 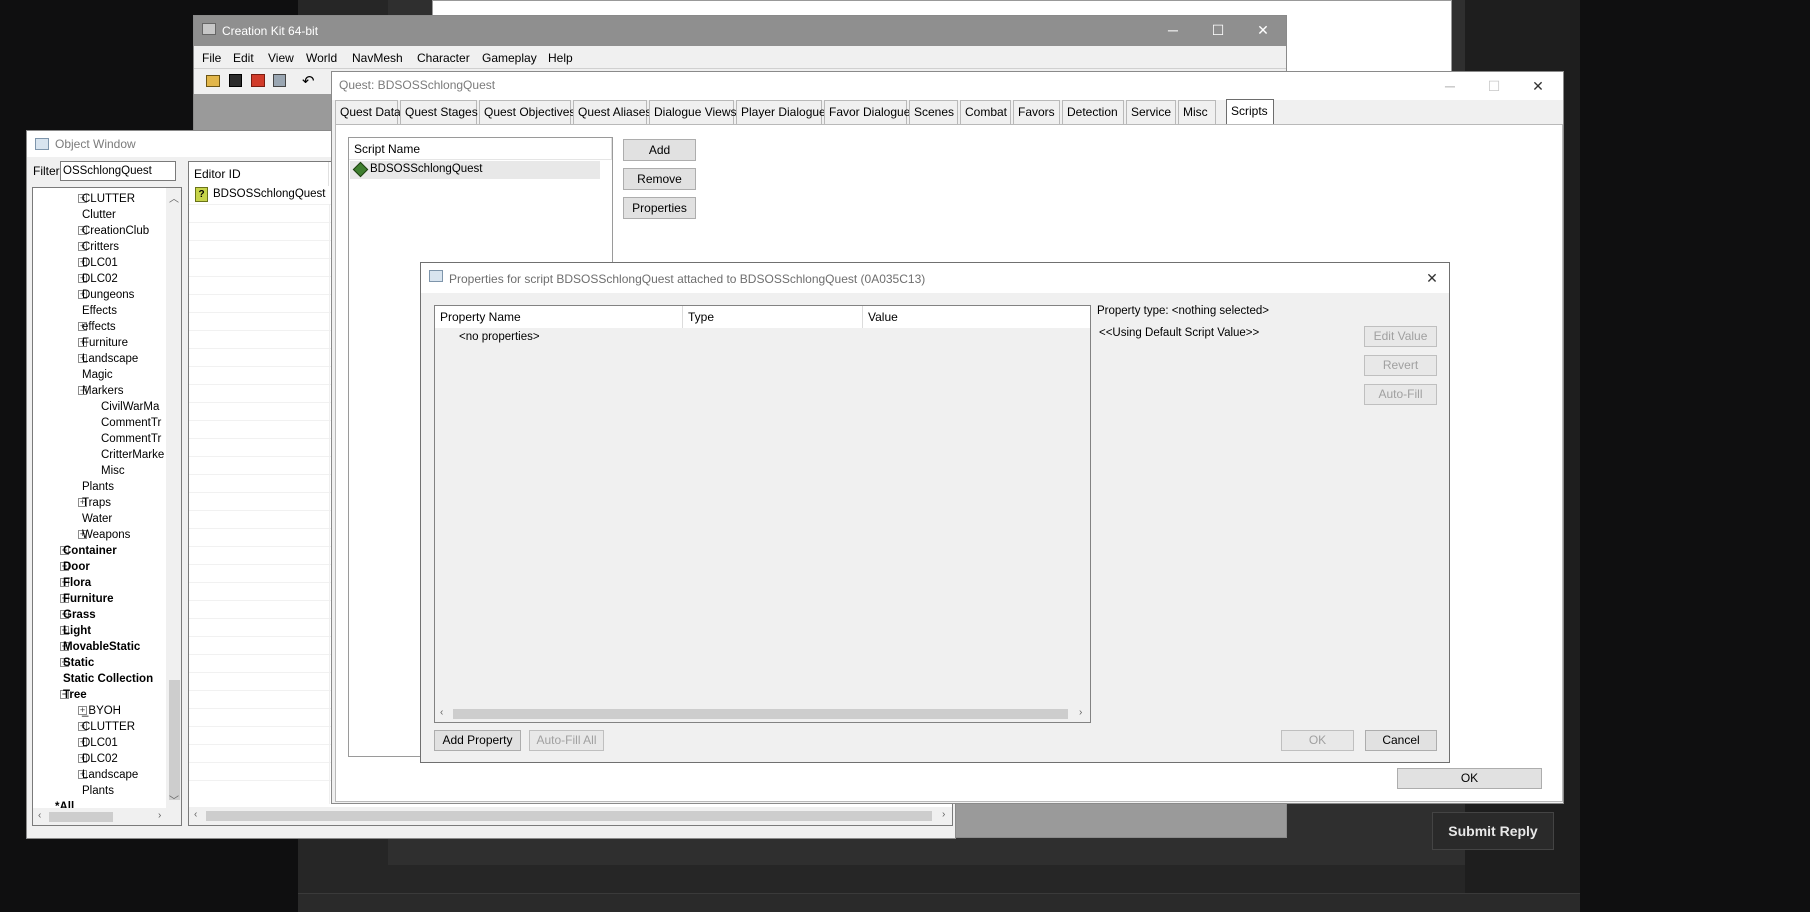 What do you see at coordinates (1080, 712) in the screenshot?
I see `property-scroll-right-icon: ›` at bounding box center [1080, 712].